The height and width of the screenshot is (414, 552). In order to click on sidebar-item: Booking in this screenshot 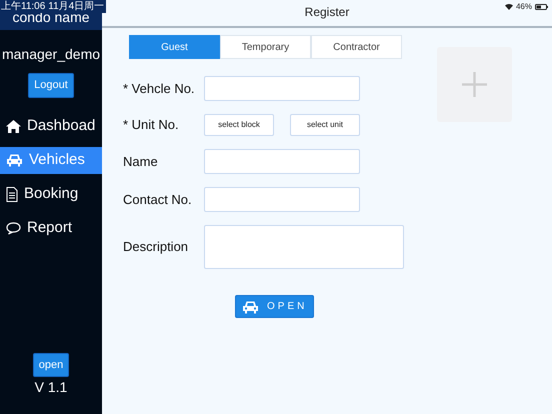, I will do `click(51, 194)`.